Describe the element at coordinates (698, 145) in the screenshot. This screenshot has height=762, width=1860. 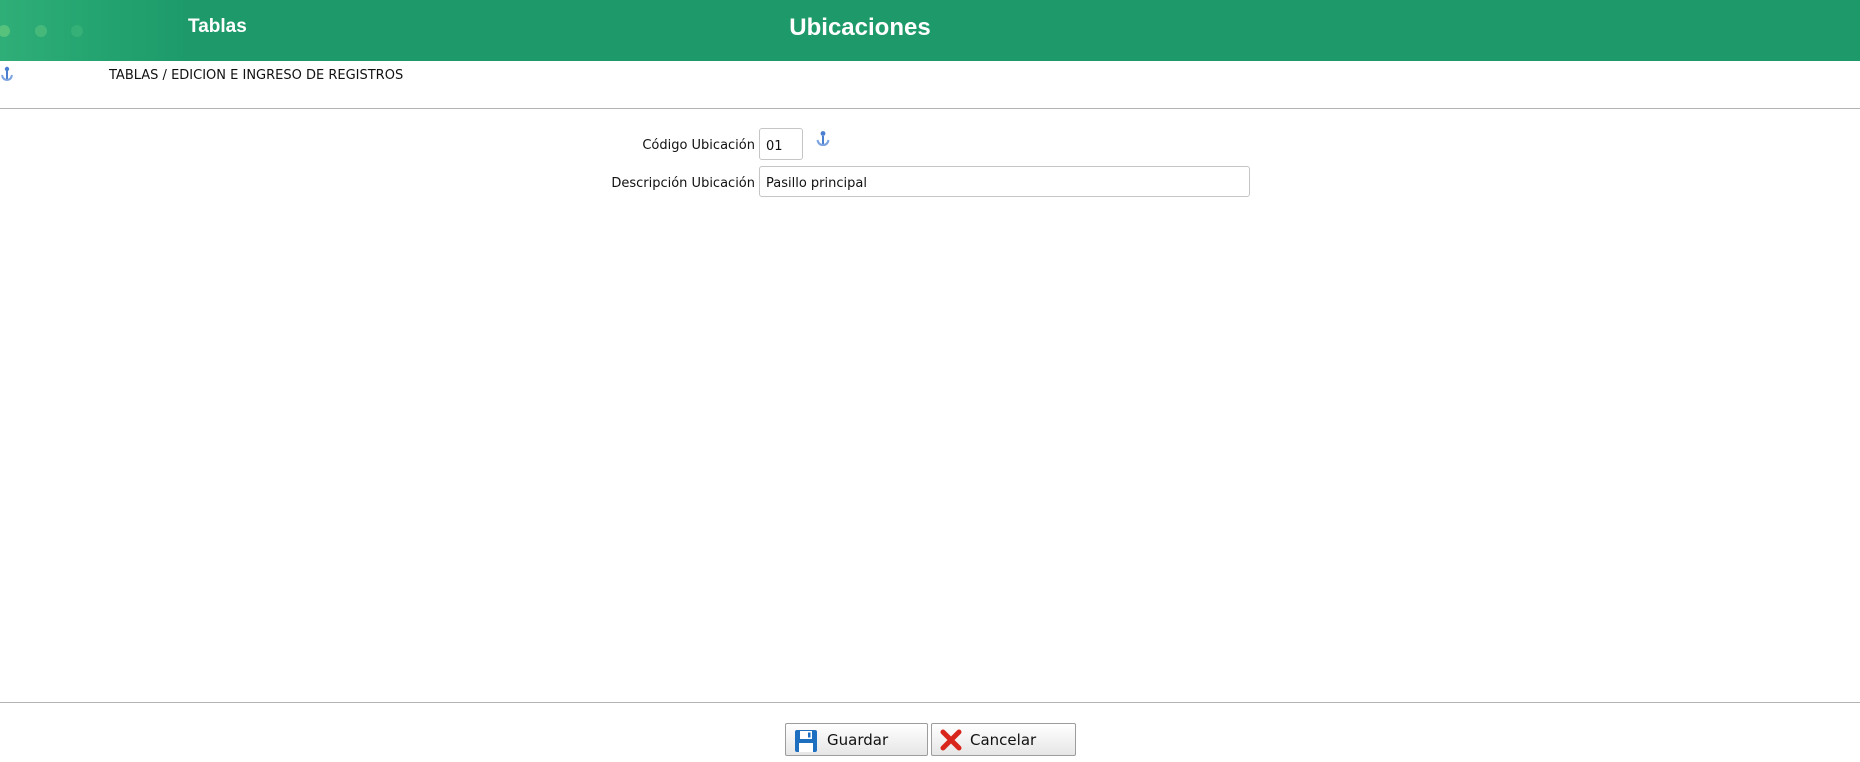
I see `codigo-ubicacion-label: Código Ubicación` at that location.